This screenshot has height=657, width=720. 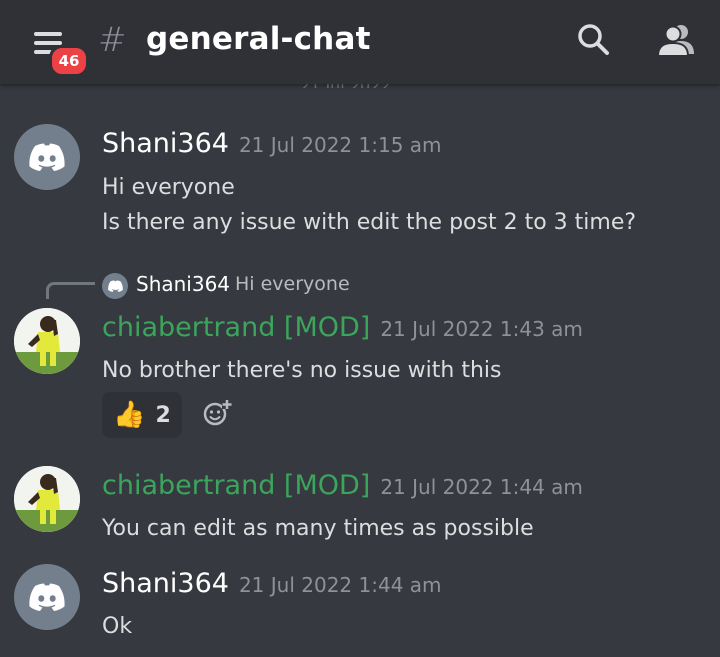 What do you see at coordinates (163, 415) in the screenshot?
I see `reaction-count: 2` at bounding box center [163, 415].